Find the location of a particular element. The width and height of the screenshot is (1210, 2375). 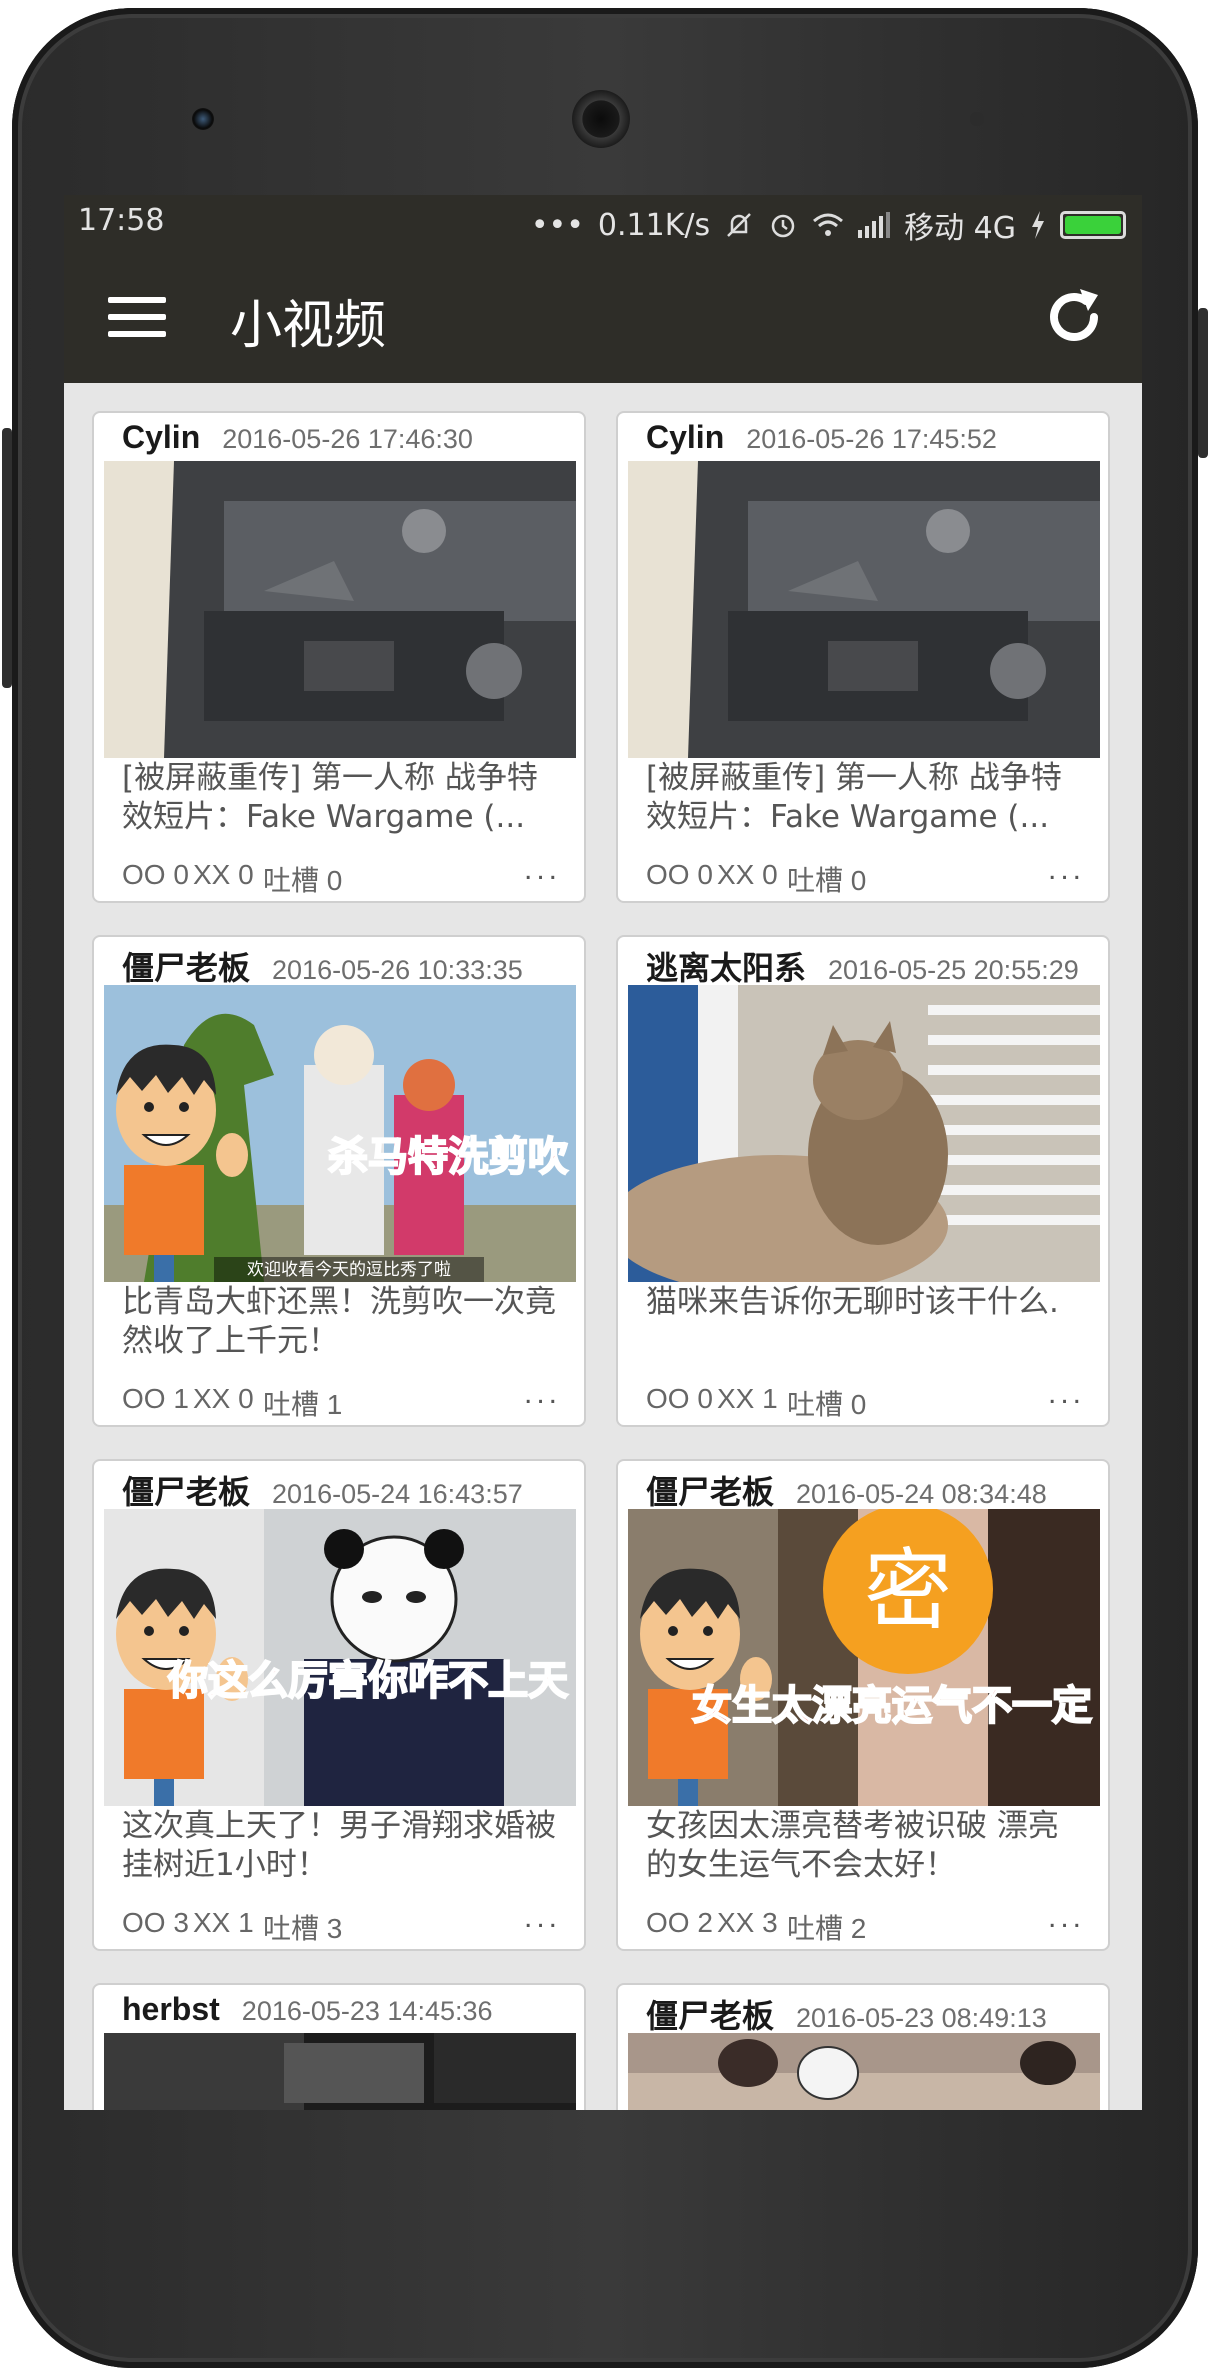

card-header: Cylin 2016-05-26 17:46:30 is located at coordinates (297, 441).